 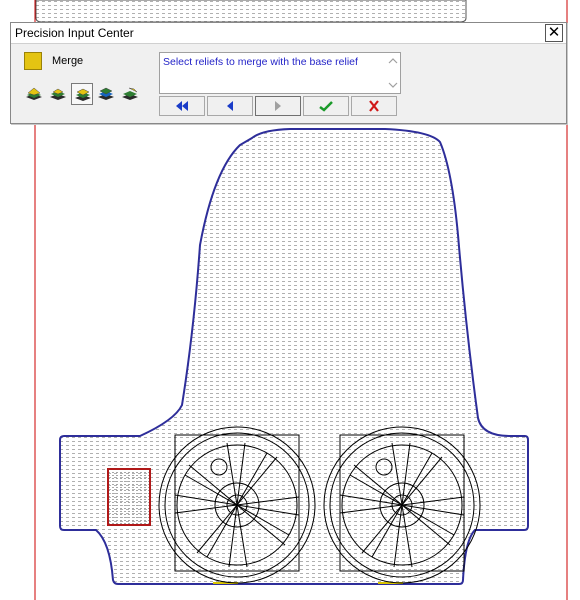 I want to click on relief-mode-2-button, so click(x=58, y=94).